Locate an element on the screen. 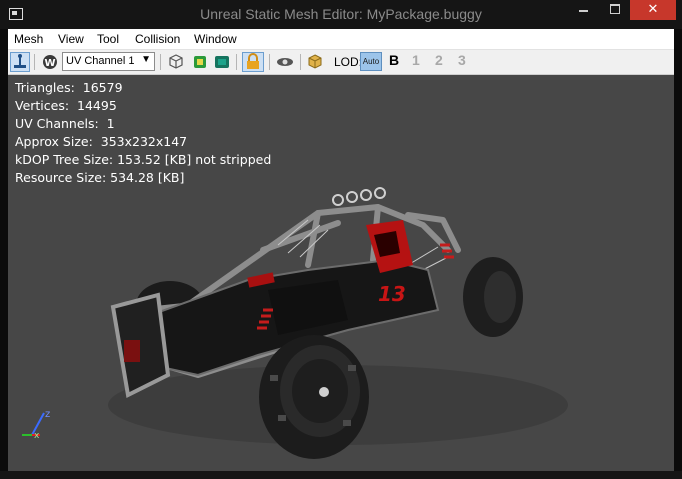 This screenshot has width=682, height=479. lod-base-button: B is located at coordinates (394, 60).